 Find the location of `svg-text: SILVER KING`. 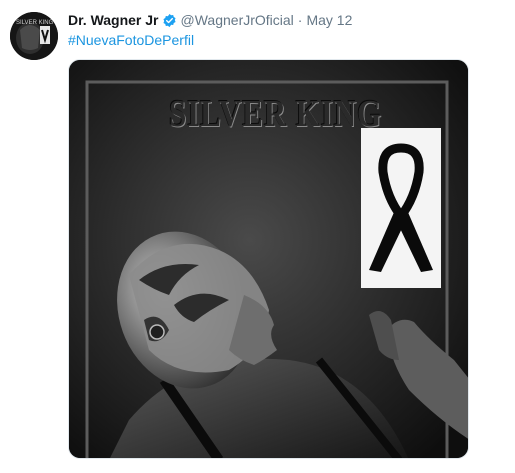

svg-text: SILVER KING is located at coordinates (35, 23).